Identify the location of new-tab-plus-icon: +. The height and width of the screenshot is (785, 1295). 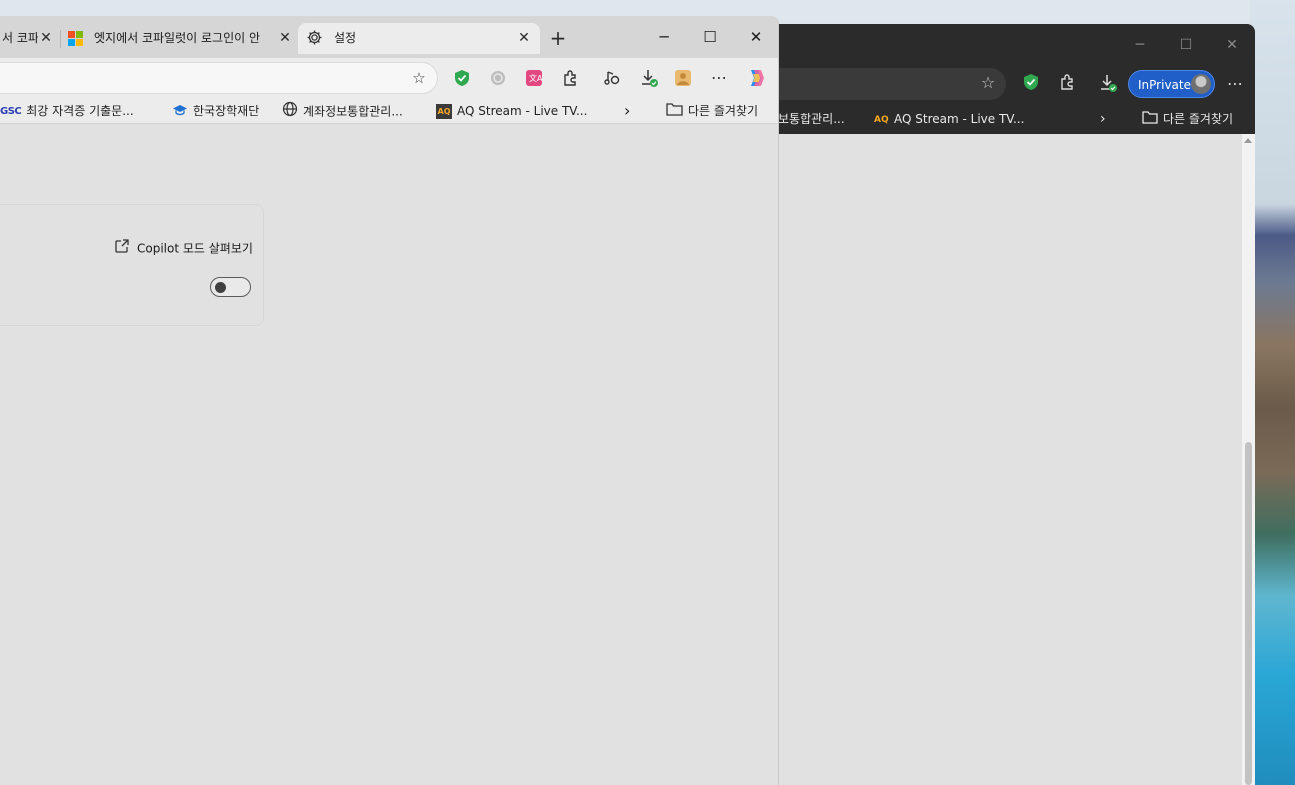
(558, 38).